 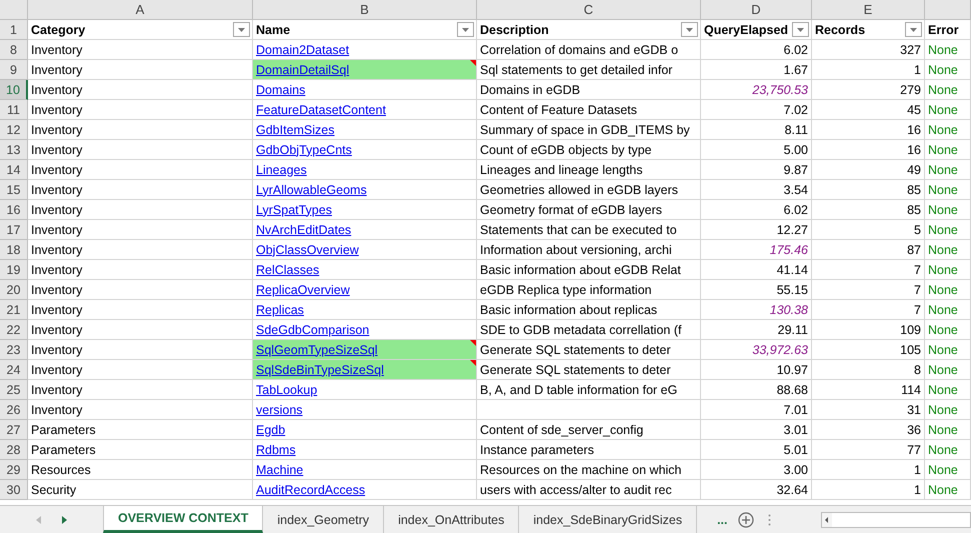 I want to click on link: Machine, so click(x=280, y=469).